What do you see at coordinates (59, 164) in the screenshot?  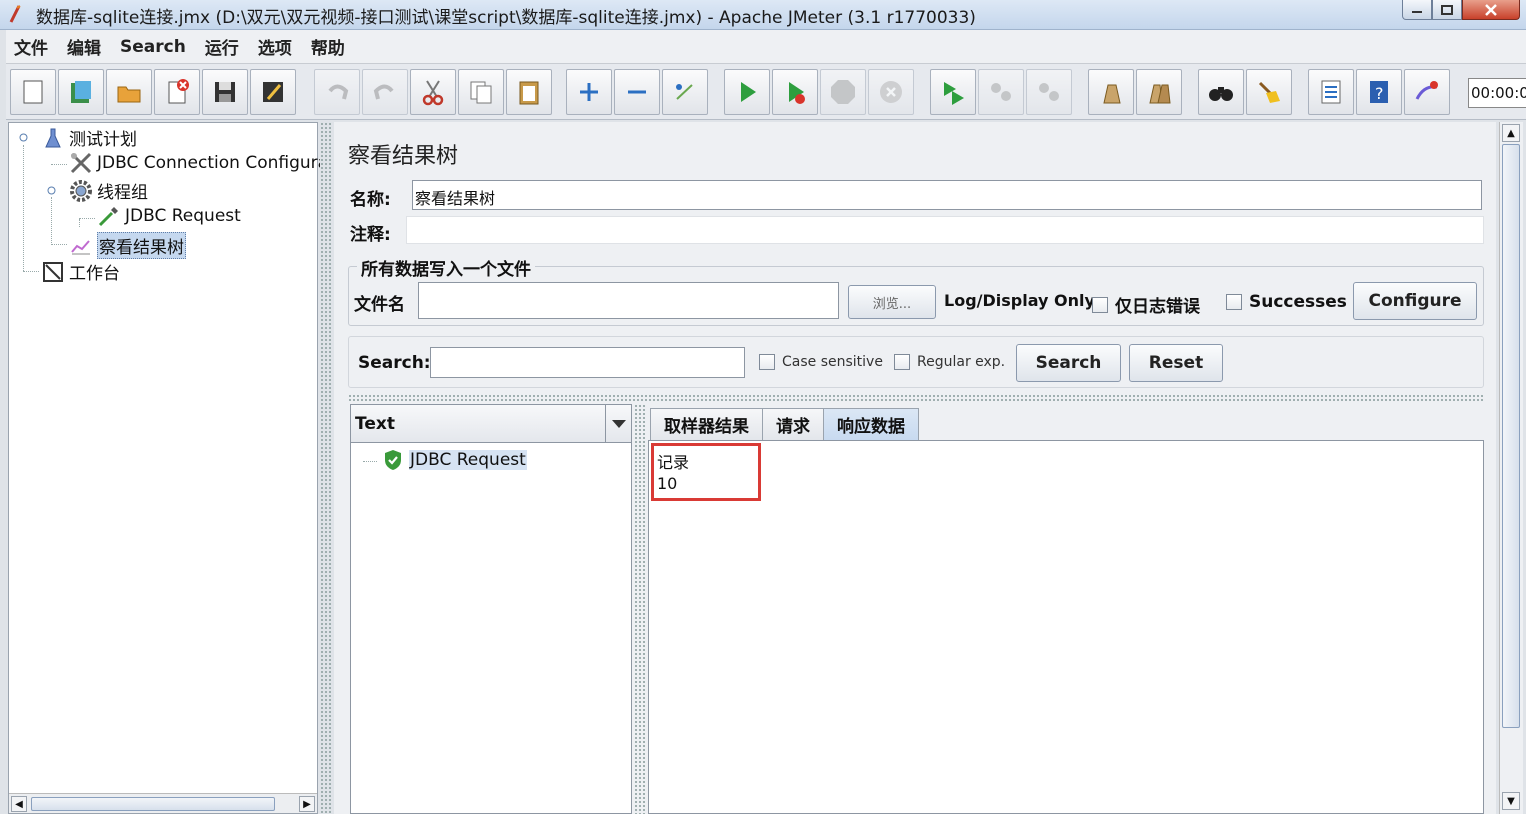 I see `tree-connector` at bounding box center [59, 164].